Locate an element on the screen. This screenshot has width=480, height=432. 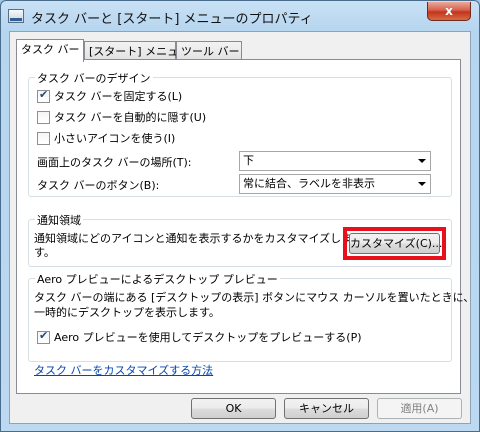
taskbar-app-icon is located at coordinates (16, 16).